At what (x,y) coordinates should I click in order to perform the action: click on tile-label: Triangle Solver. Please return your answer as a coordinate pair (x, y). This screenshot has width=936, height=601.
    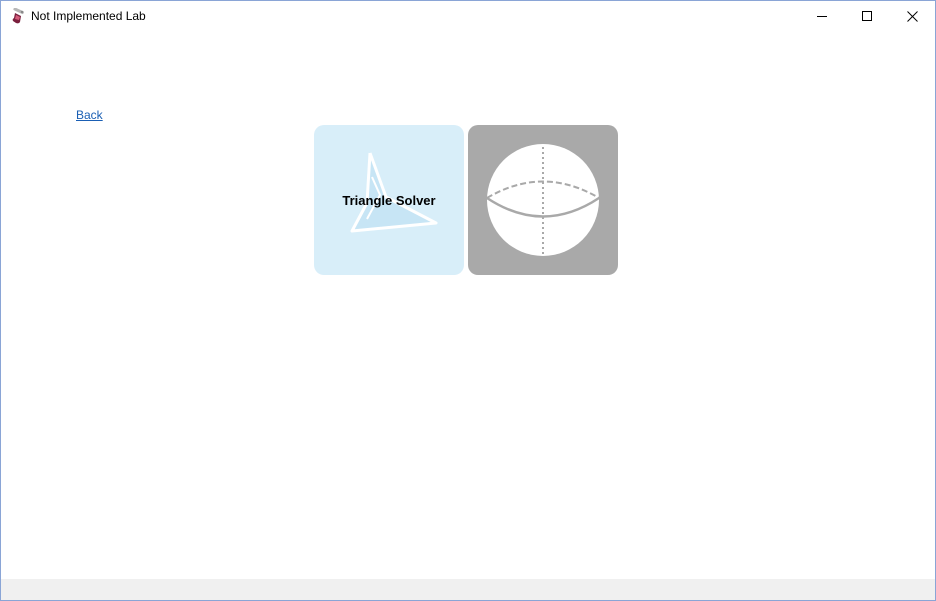
    Looking at the image, I should click on (389, 200).